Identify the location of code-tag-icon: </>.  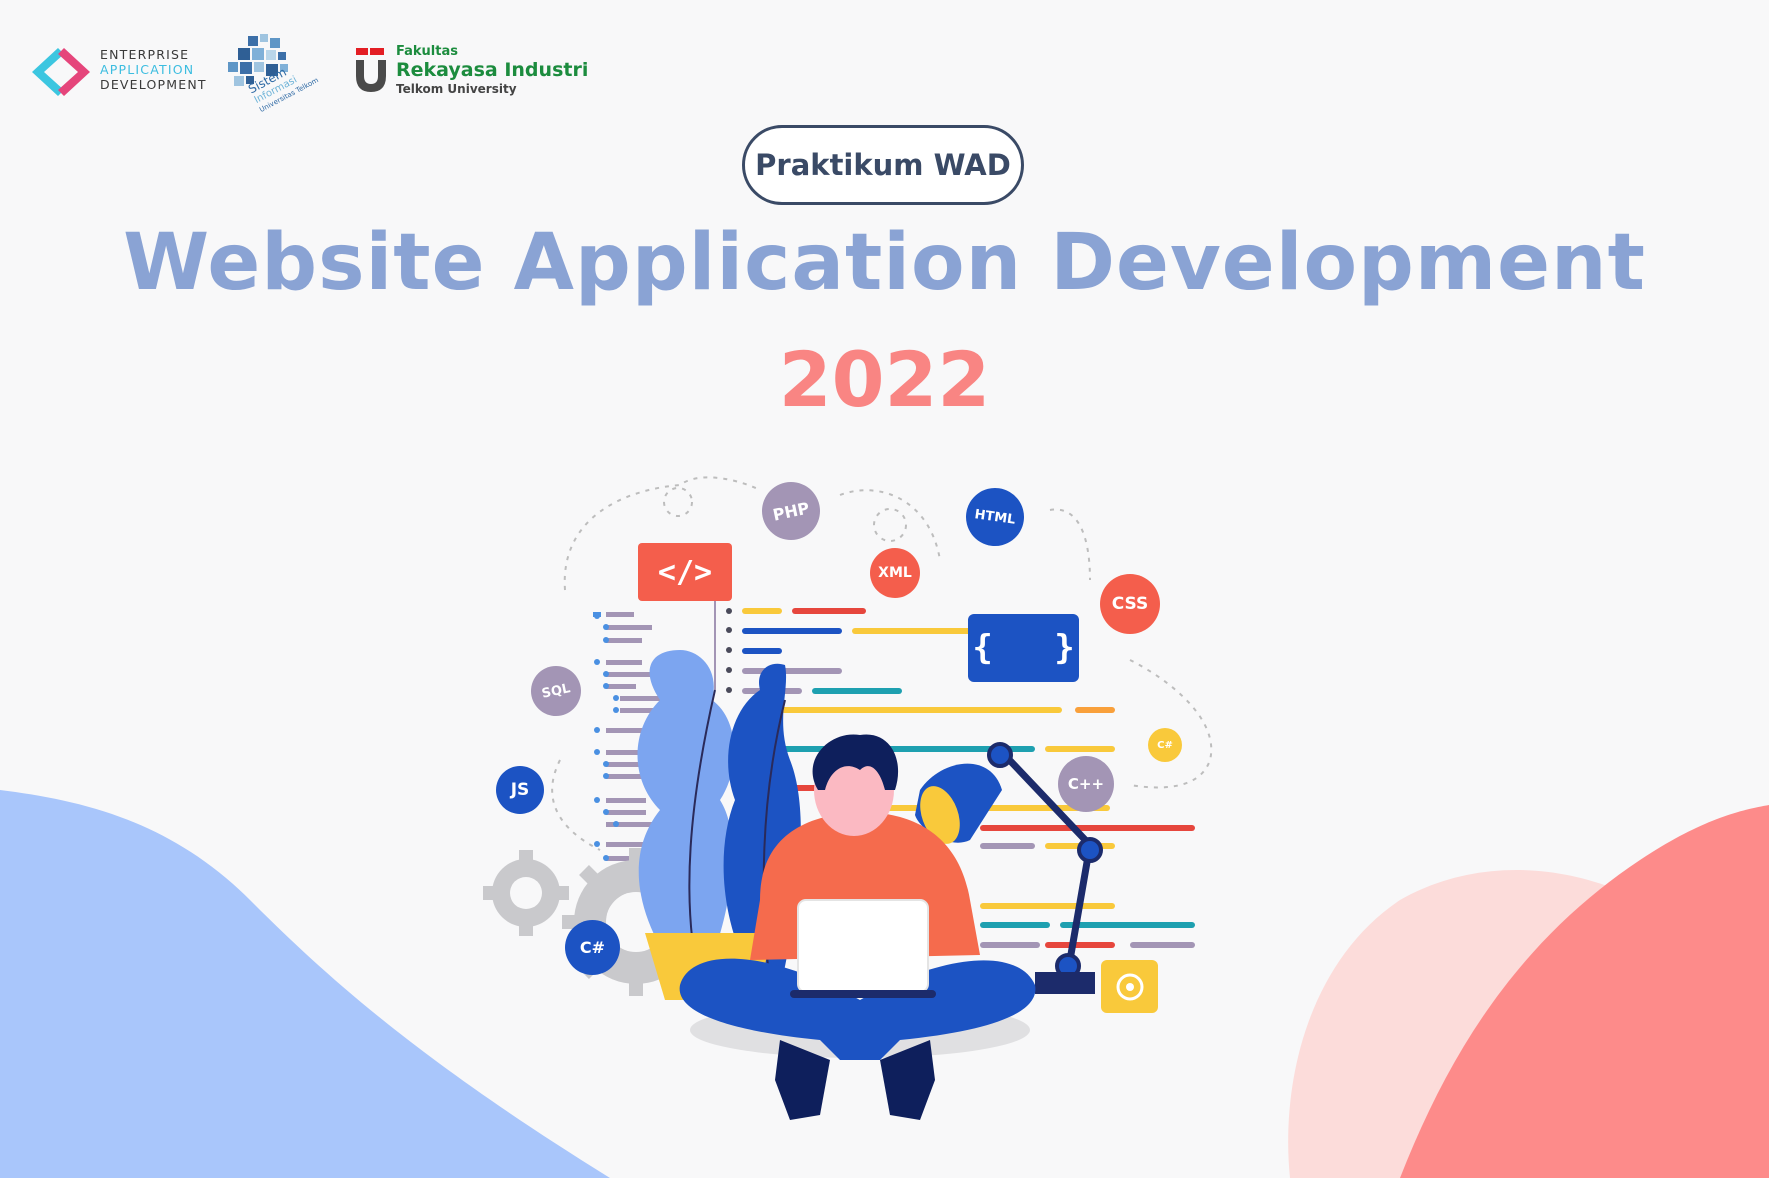
(685, 572).